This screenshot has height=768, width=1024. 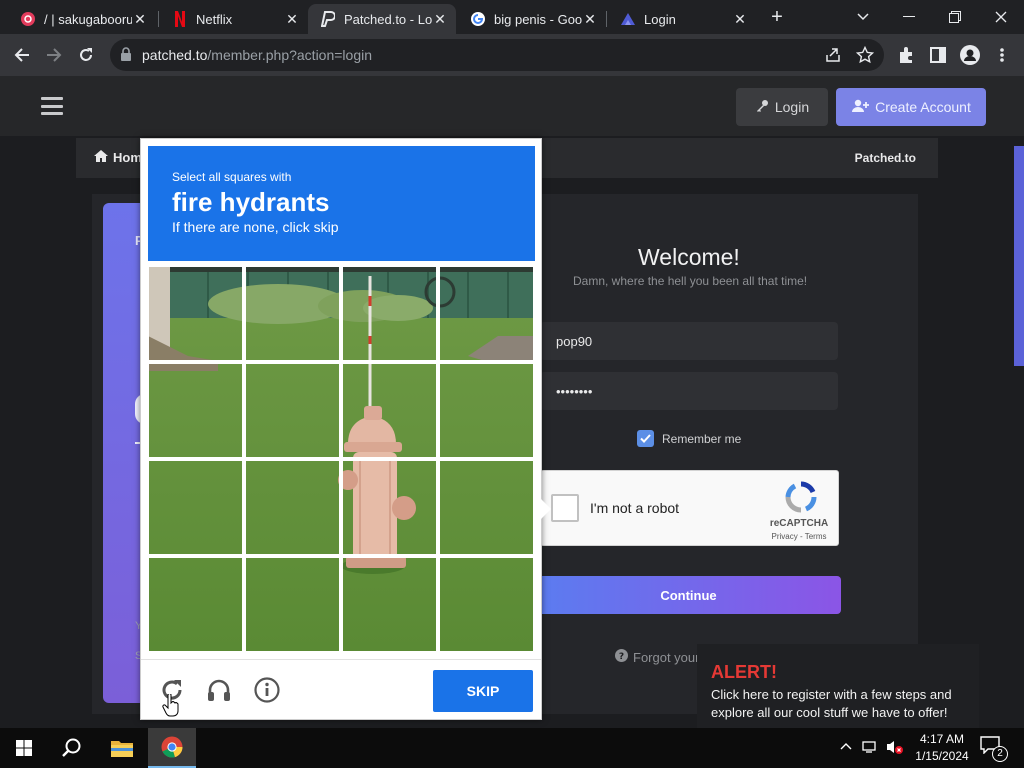 I want to click on tab-title: / | sakugabooru, so click(x=88, y=19).